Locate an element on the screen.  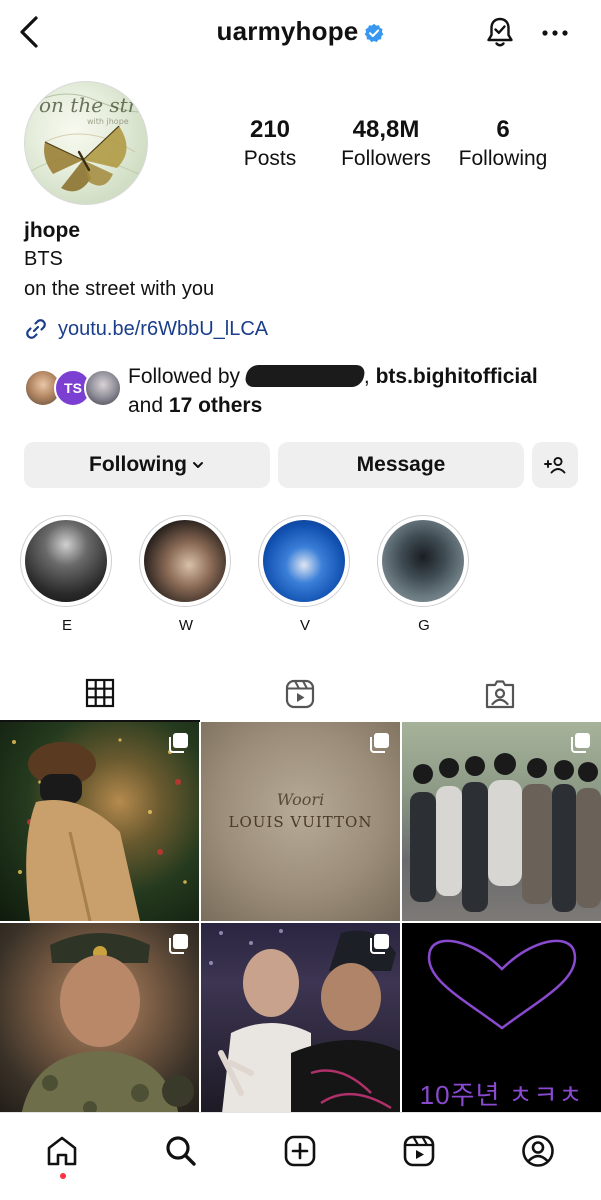
verified-icon is located at coordinates (374, 33).